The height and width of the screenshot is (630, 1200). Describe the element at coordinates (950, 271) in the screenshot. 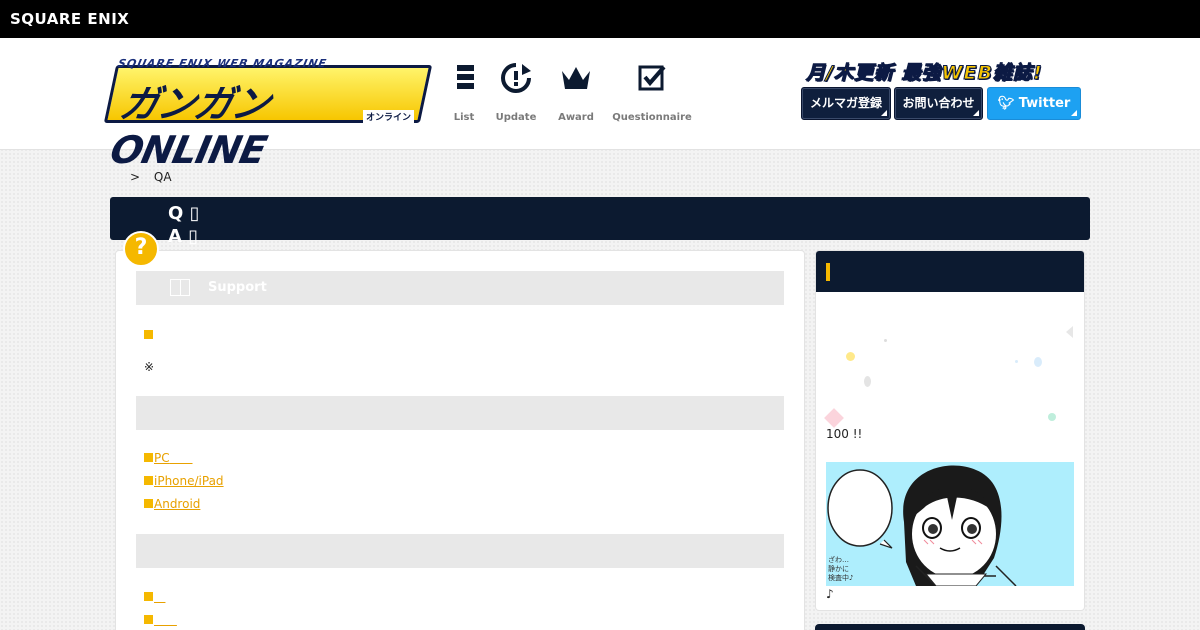

I see `side-panel-header` at that location.